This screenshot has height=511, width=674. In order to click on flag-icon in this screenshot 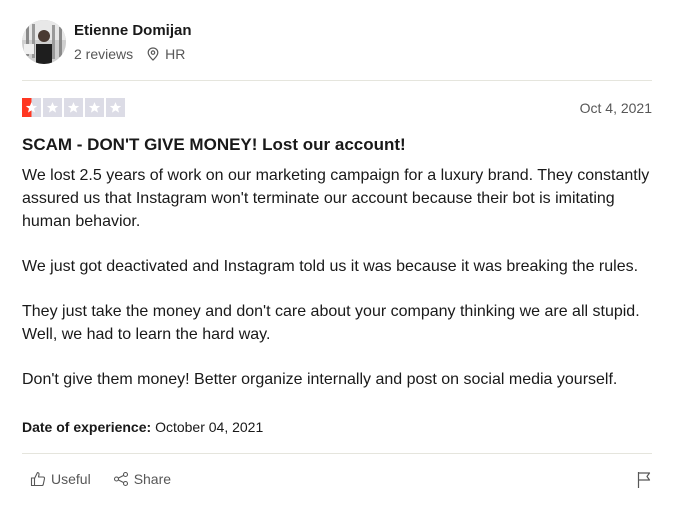, I will do `click(644, 480)`.